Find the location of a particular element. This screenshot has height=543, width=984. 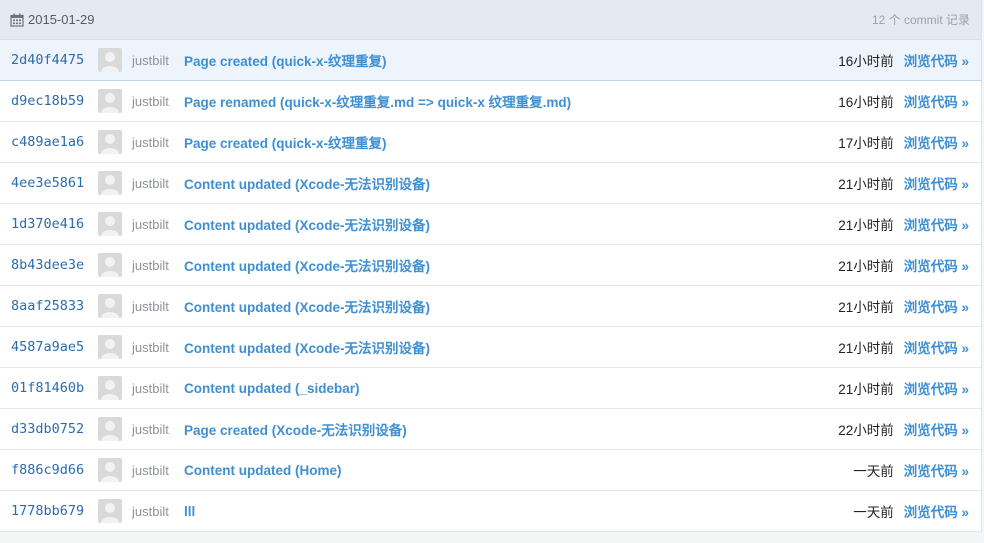

commit-message-link: Content updated (Home) is located at coordinates (518, 470).